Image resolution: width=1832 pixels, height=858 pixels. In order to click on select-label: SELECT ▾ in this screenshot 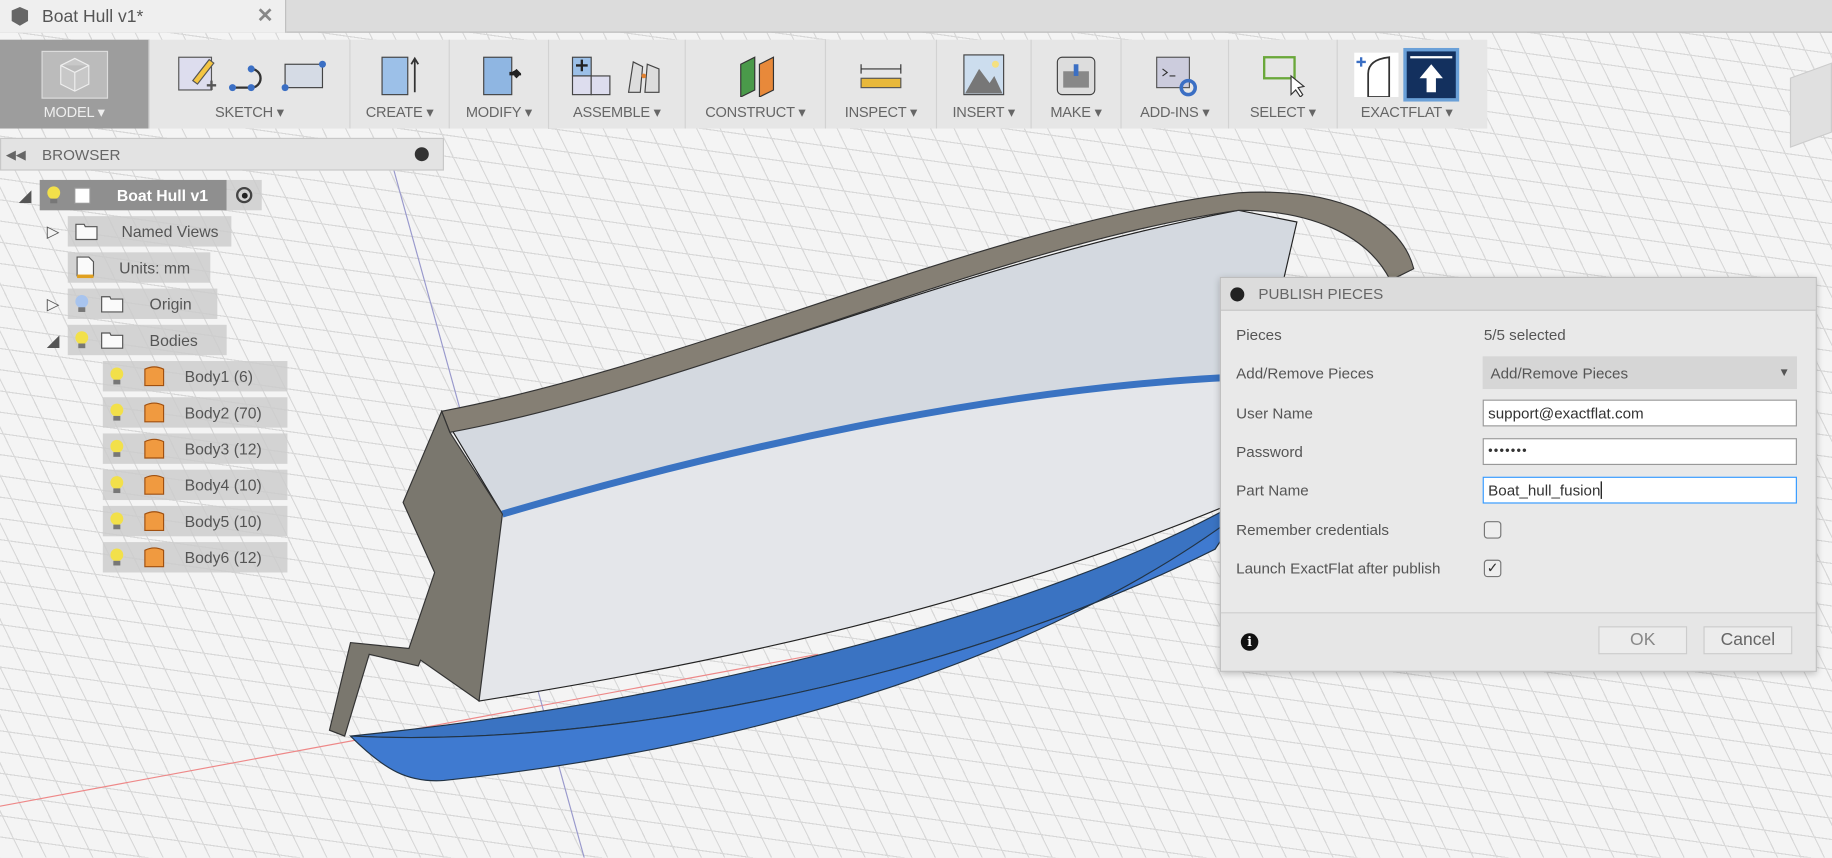, I will do `click(1282, 112)`.